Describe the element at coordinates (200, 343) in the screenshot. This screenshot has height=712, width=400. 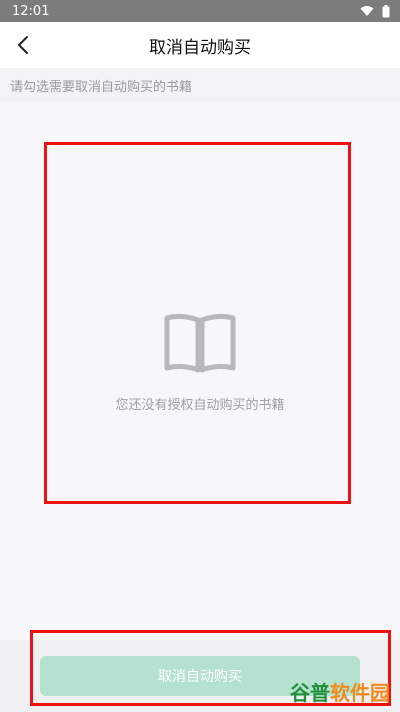
I see `open-book-icon` at that location.